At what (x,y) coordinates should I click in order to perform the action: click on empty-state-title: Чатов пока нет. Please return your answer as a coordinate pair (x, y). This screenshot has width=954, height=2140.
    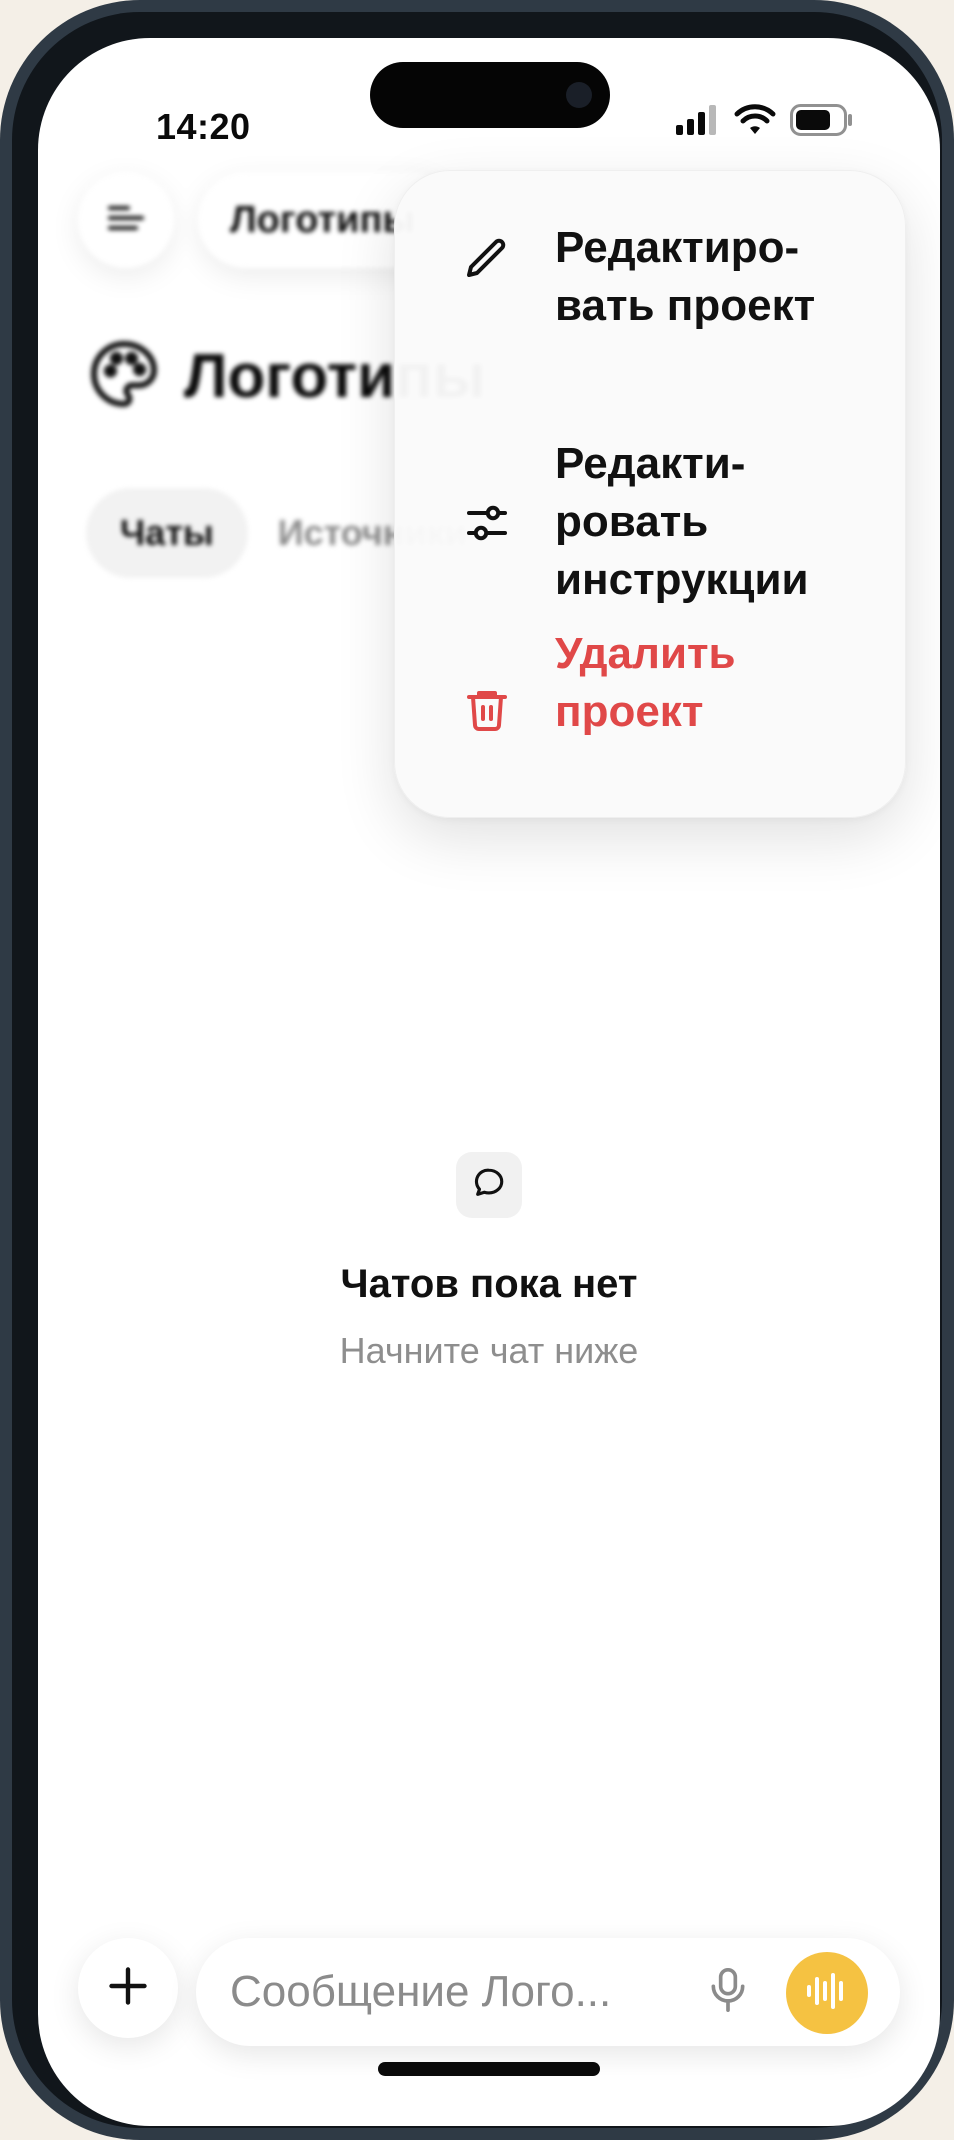
    Looking at the image, I should click on (489, 1284).